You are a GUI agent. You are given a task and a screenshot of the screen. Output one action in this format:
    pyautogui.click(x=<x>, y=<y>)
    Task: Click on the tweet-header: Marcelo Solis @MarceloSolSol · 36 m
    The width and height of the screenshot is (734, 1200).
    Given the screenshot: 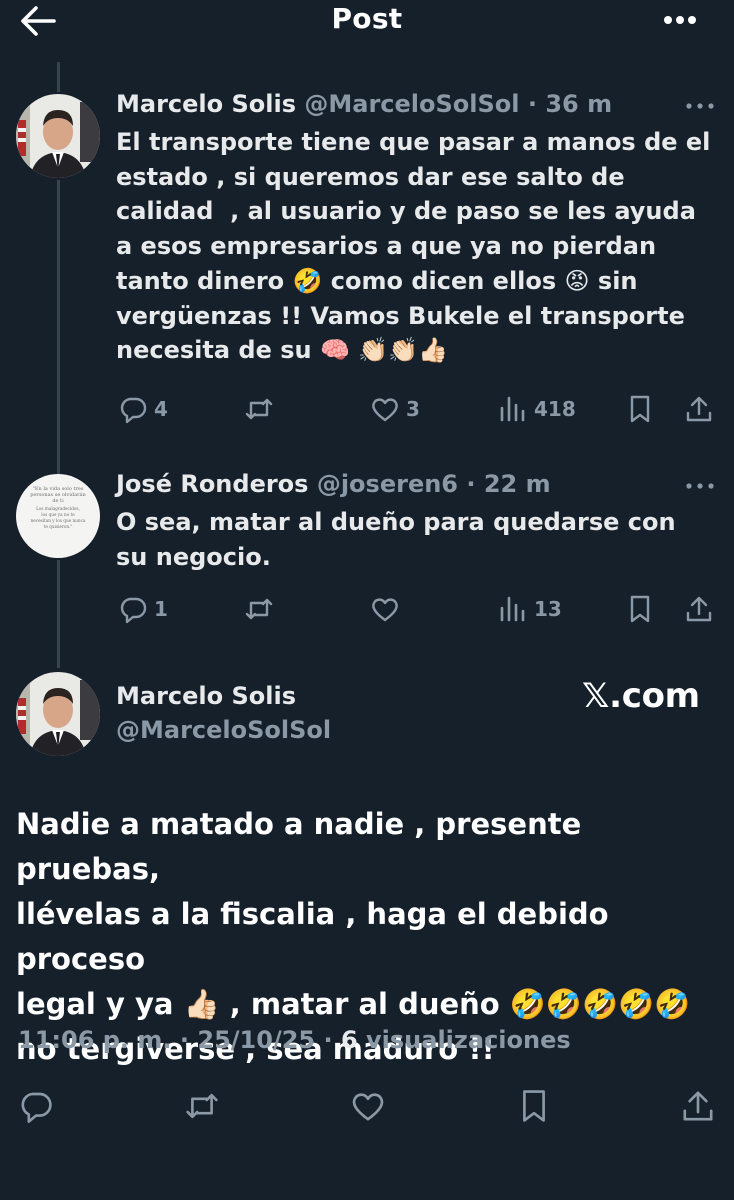 What is the action you would take?
    pyautogui.click(x=364, y=104)
    